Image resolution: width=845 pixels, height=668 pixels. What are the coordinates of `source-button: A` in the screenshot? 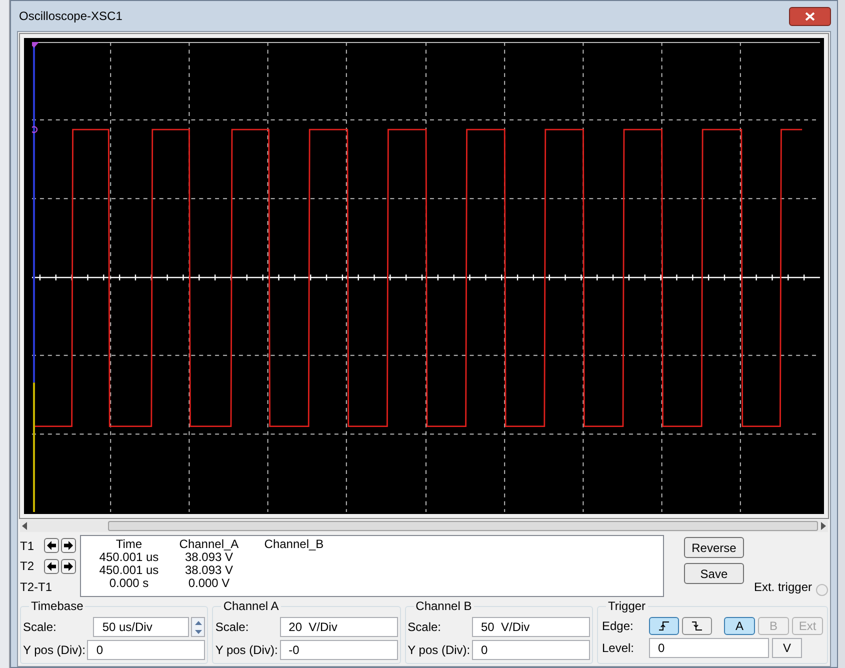 It's located at (739, 626).